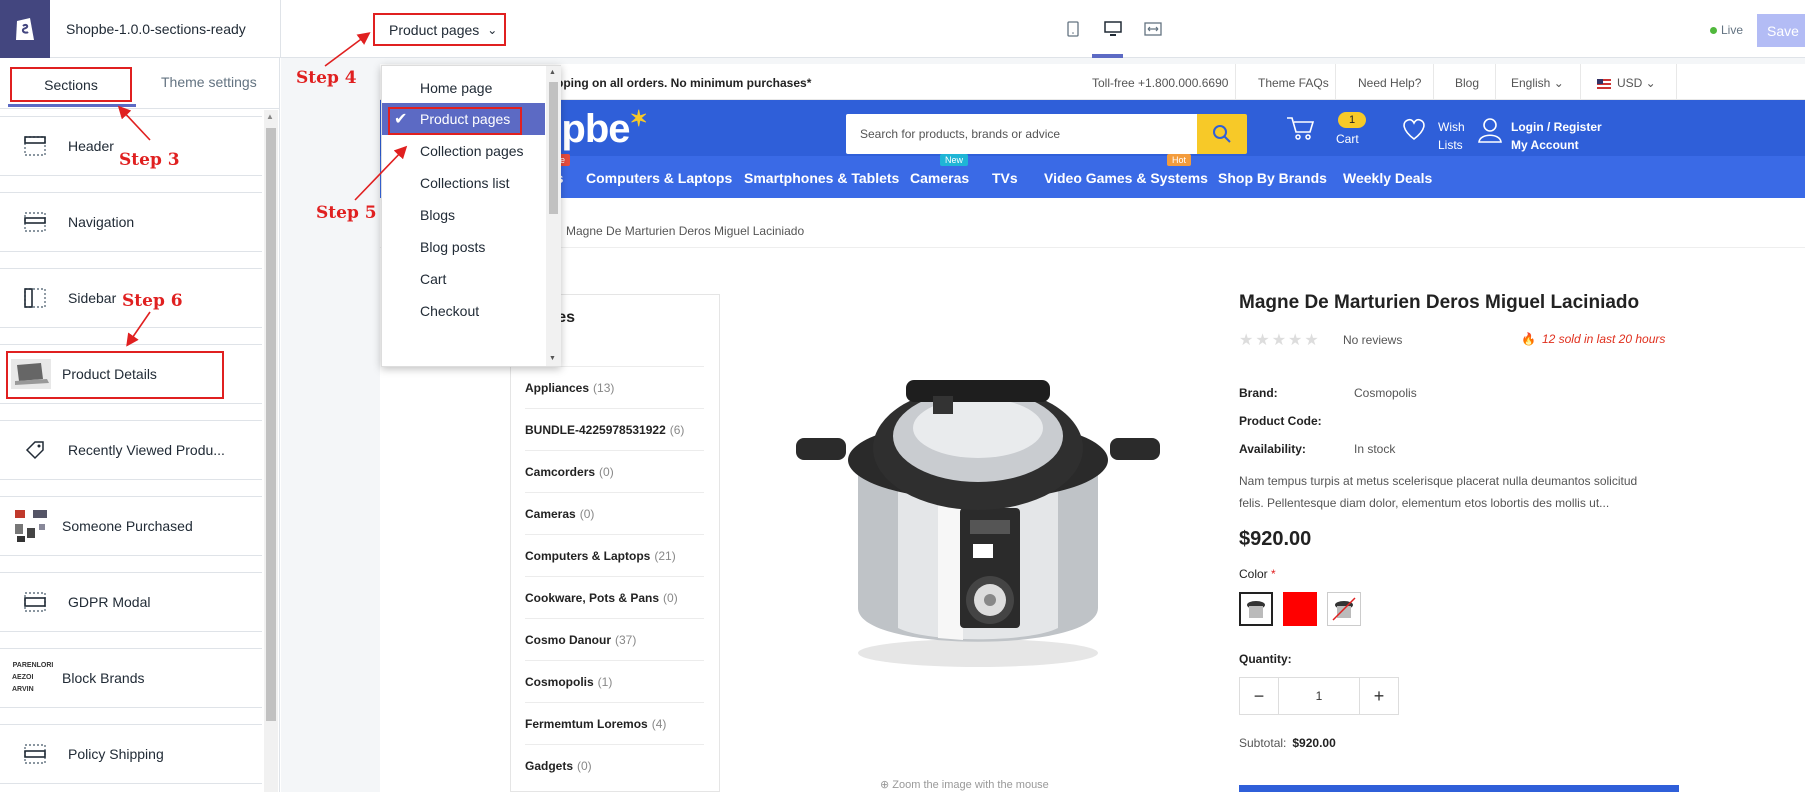  Describe the element at coordinates (23, 683) in the screenshot. I see `brands-thumb-line2: AEZOI ARVIN` at that location.